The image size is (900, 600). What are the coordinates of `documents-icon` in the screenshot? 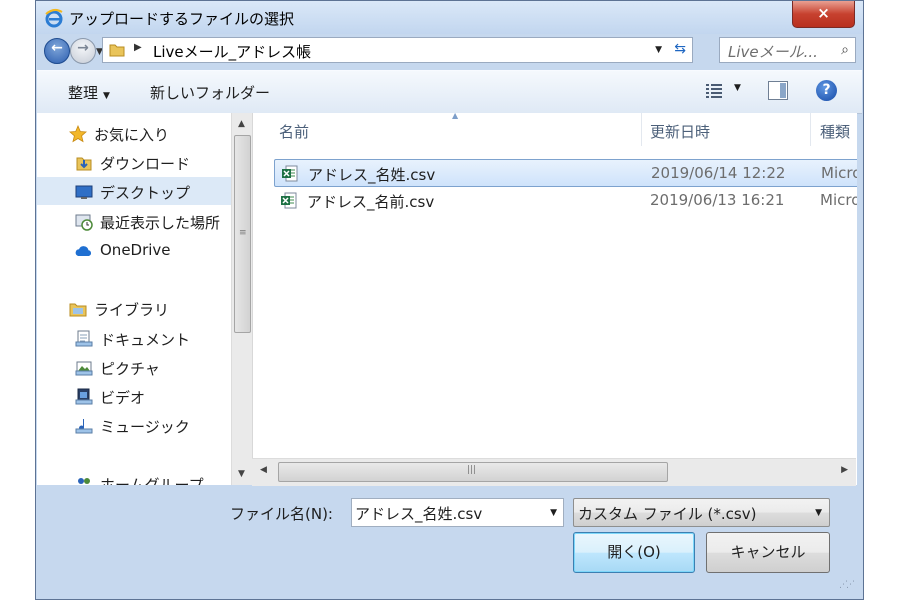 It's located at (84, 338).